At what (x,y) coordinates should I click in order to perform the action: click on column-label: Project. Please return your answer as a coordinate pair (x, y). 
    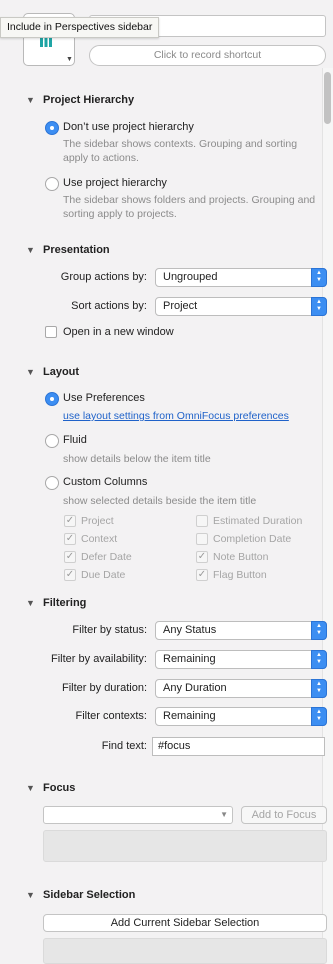
    Looking at the image, I should click on (97, 521).